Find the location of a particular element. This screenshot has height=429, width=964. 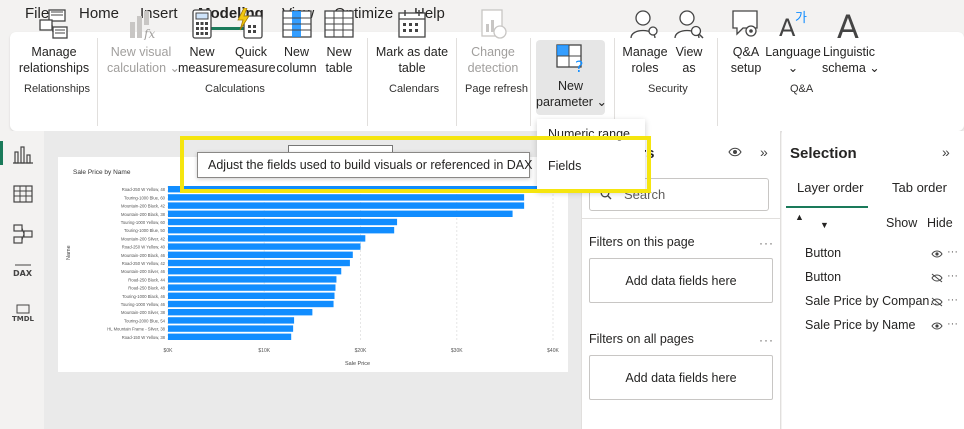

svg-text: DAX is located at coordinates (23, 273).